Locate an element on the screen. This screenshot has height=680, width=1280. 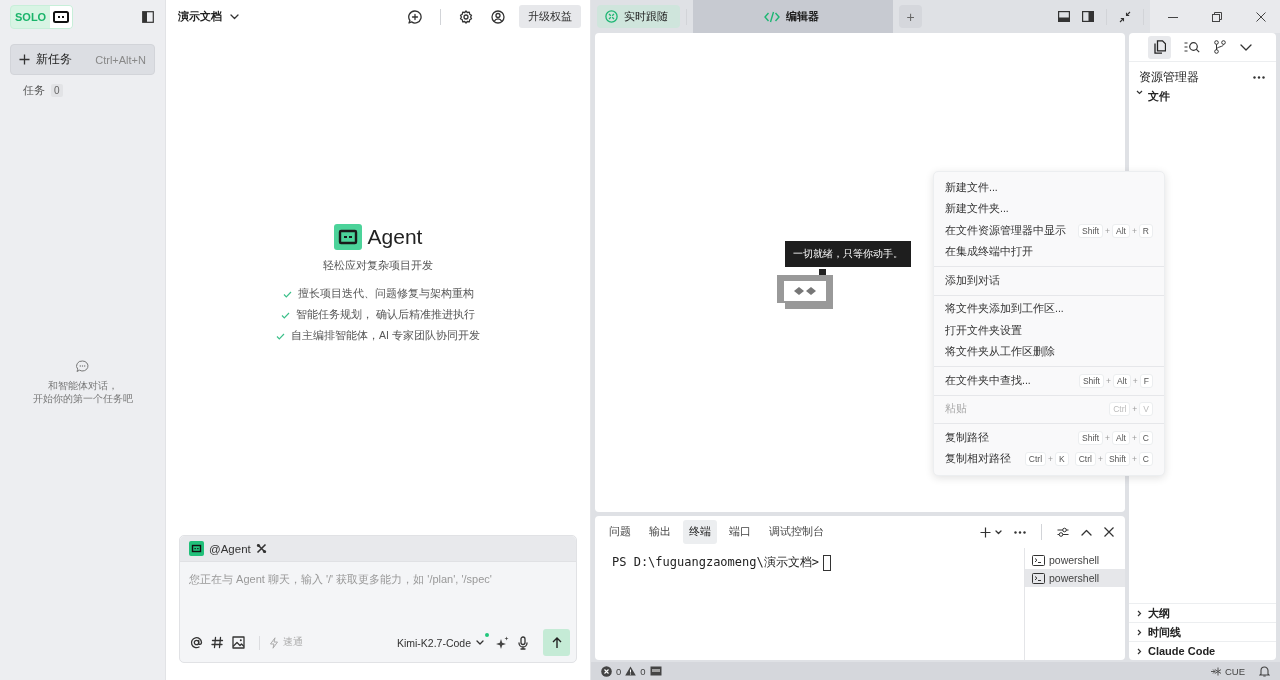
agent-subtitle: 轻松应对复杂项目开发 is located at coordinates (378, 265).